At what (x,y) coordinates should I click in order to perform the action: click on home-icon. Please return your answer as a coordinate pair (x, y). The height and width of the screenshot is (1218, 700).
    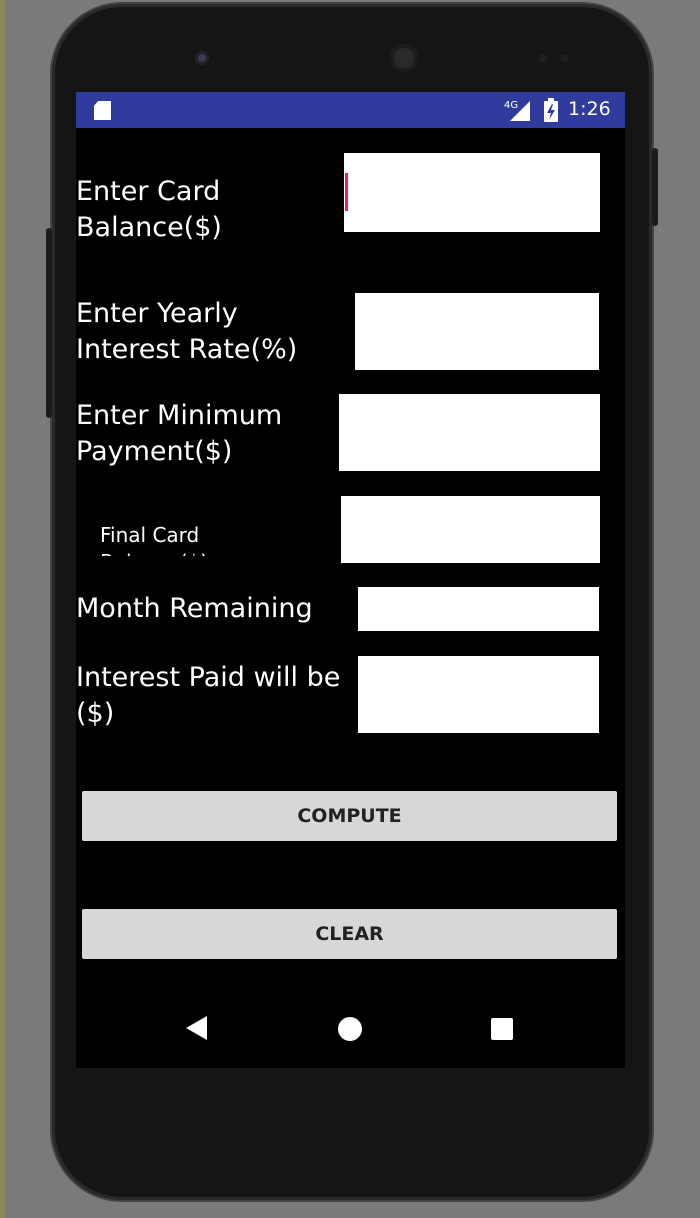
    Looking at the image, I should click on (350, 1029).